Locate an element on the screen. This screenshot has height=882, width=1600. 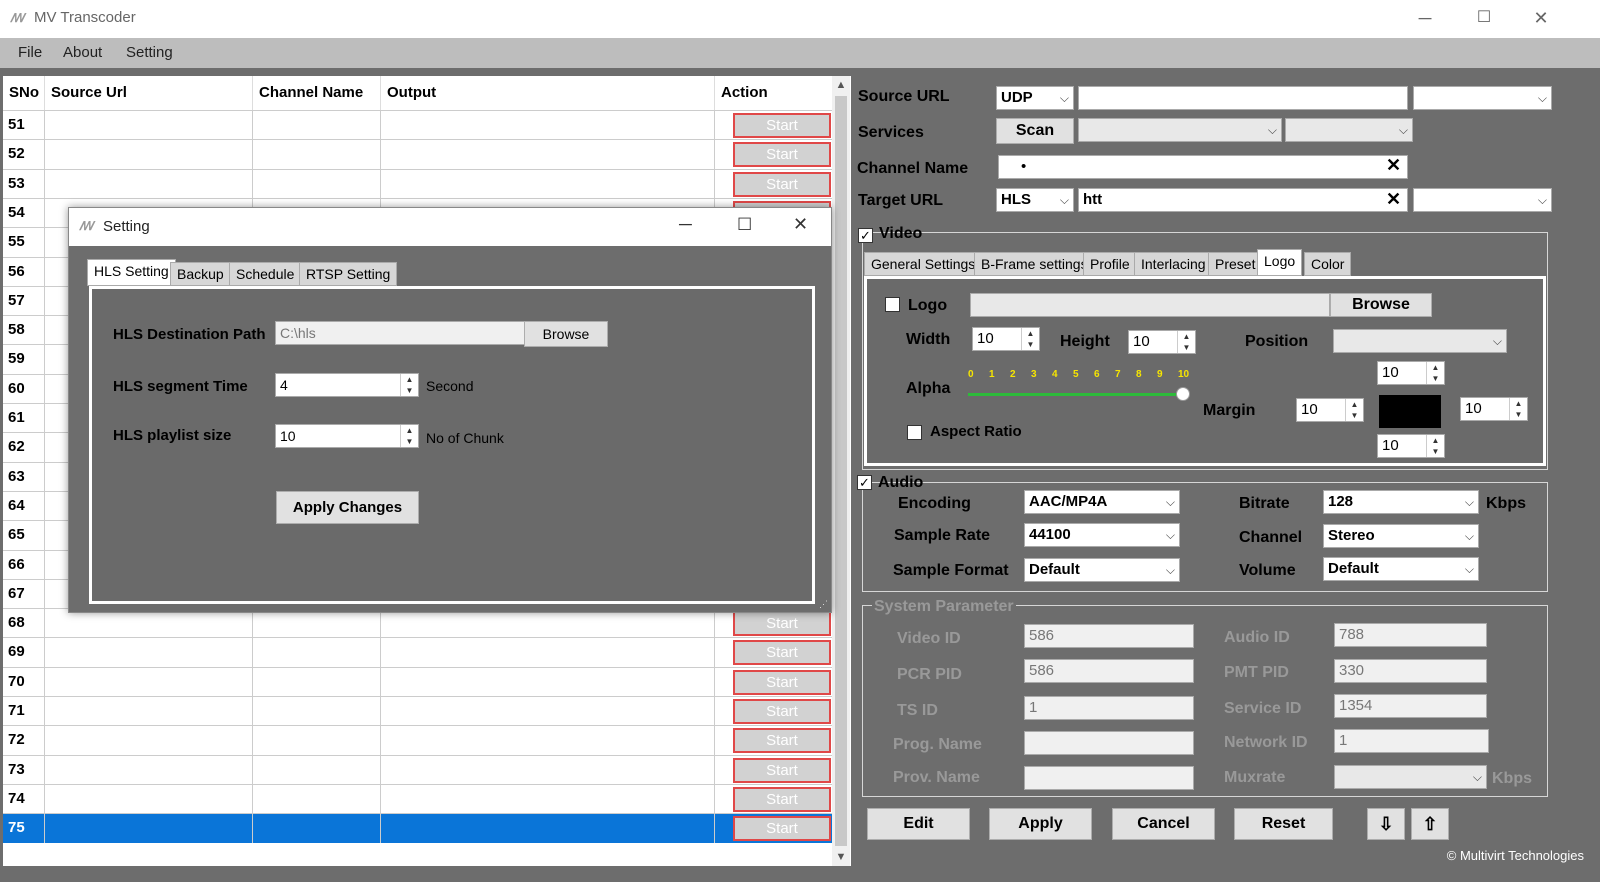
tab-interlacing: Interlacing is located at coordinates (1173, 264).